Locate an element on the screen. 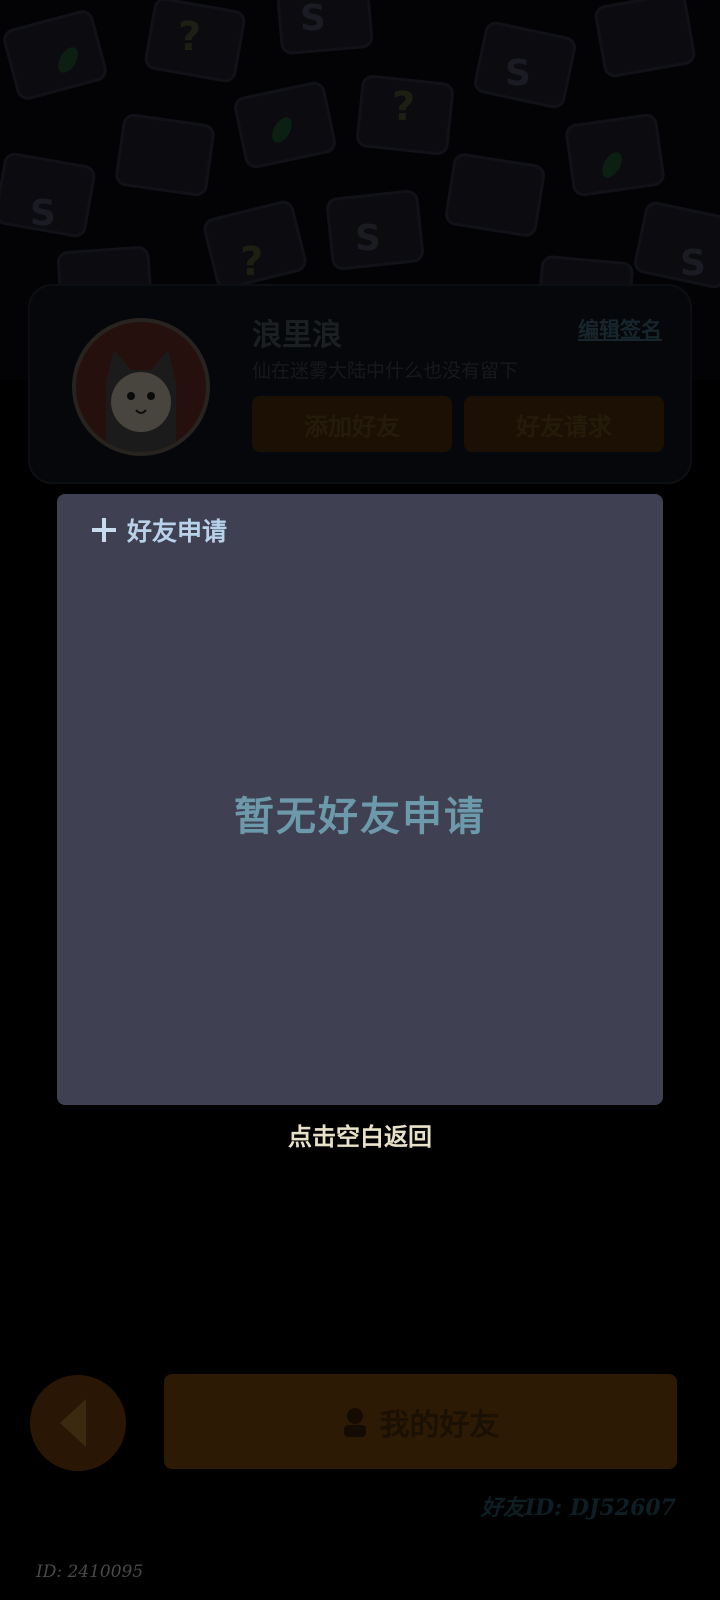 The height and width of the screenshot is (1600, 720). add-friend-button: 添加好友 is located at coordinates (352, 424).